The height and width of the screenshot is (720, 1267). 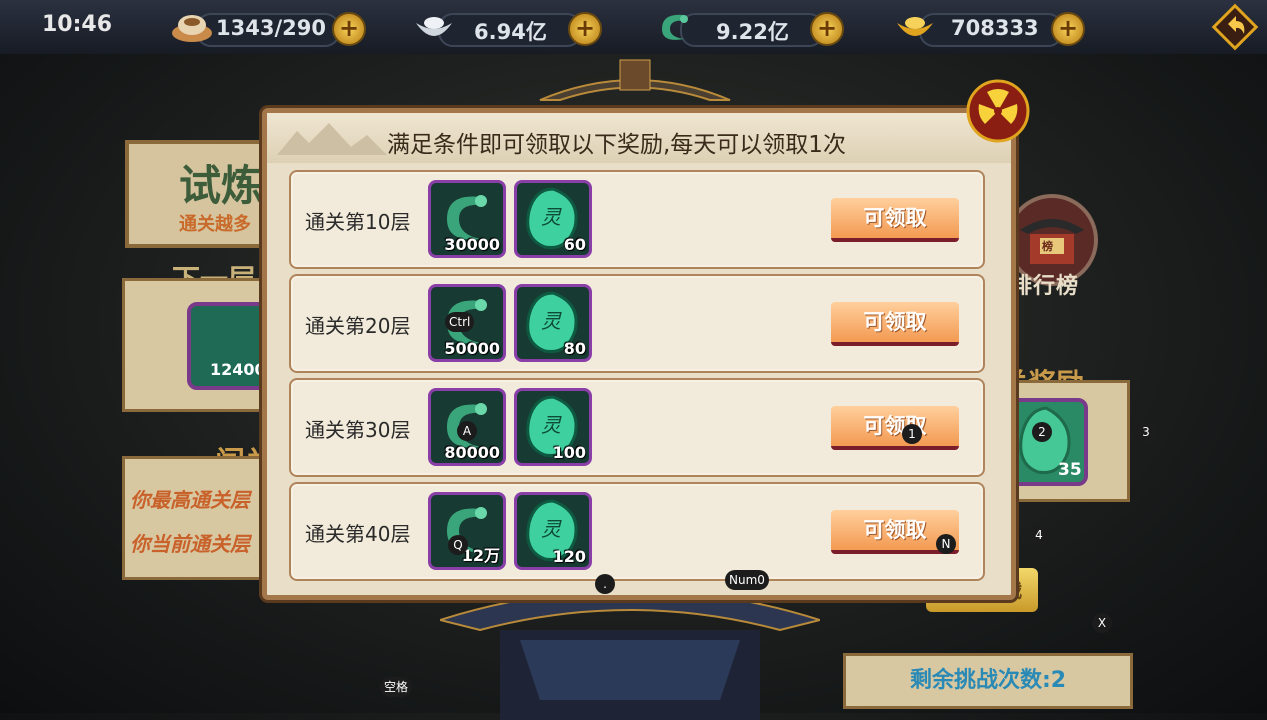 I want to click on key-hint-x: X, so click(x=1102, y=623).